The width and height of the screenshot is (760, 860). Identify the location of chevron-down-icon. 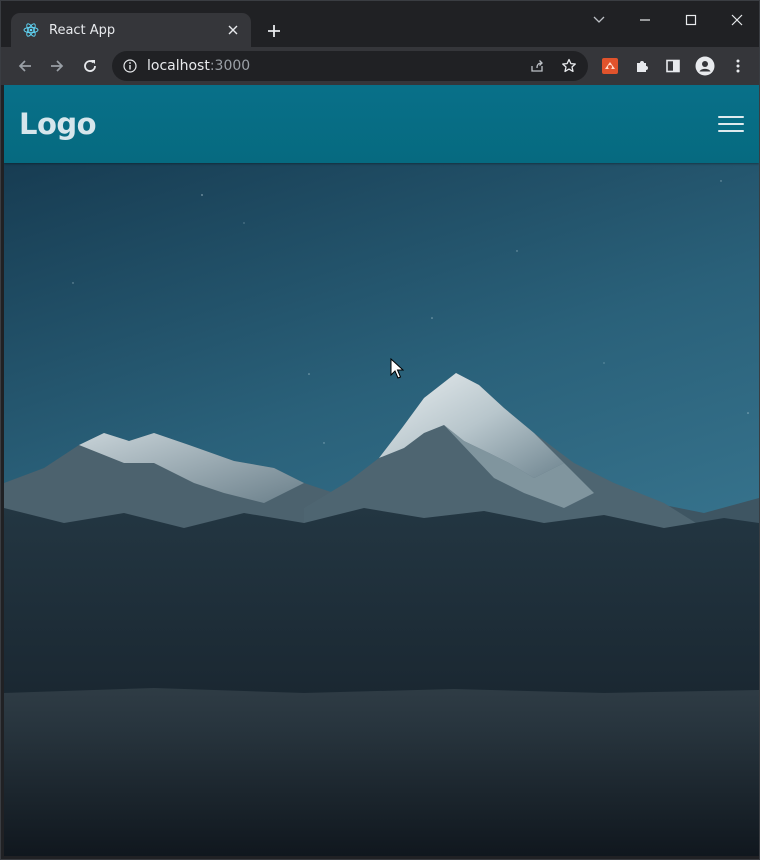
(599, 20).